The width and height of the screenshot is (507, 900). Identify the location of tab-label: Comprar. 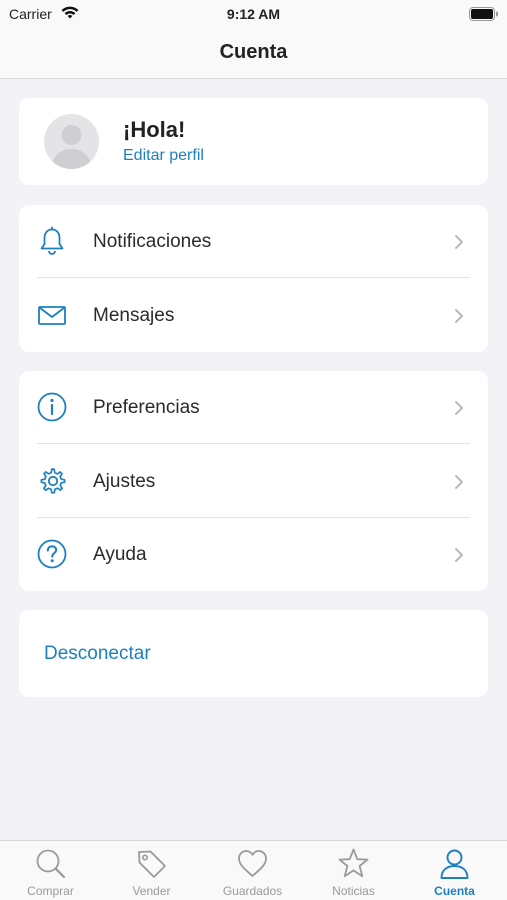
(50, 891).